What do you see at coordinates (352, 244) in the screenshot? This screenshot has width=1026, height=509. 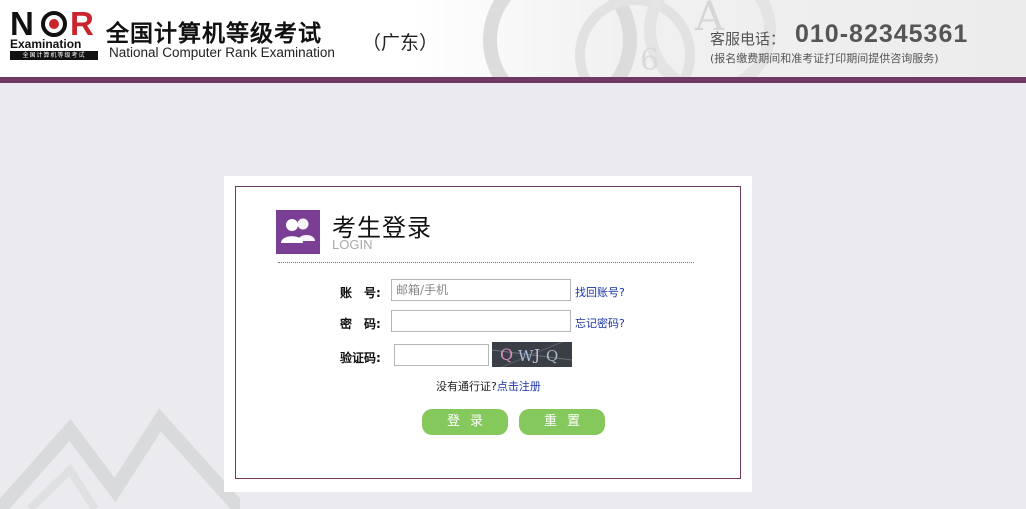 I see `login-subtitle: LOGIN` at bounding box center [352, 244].